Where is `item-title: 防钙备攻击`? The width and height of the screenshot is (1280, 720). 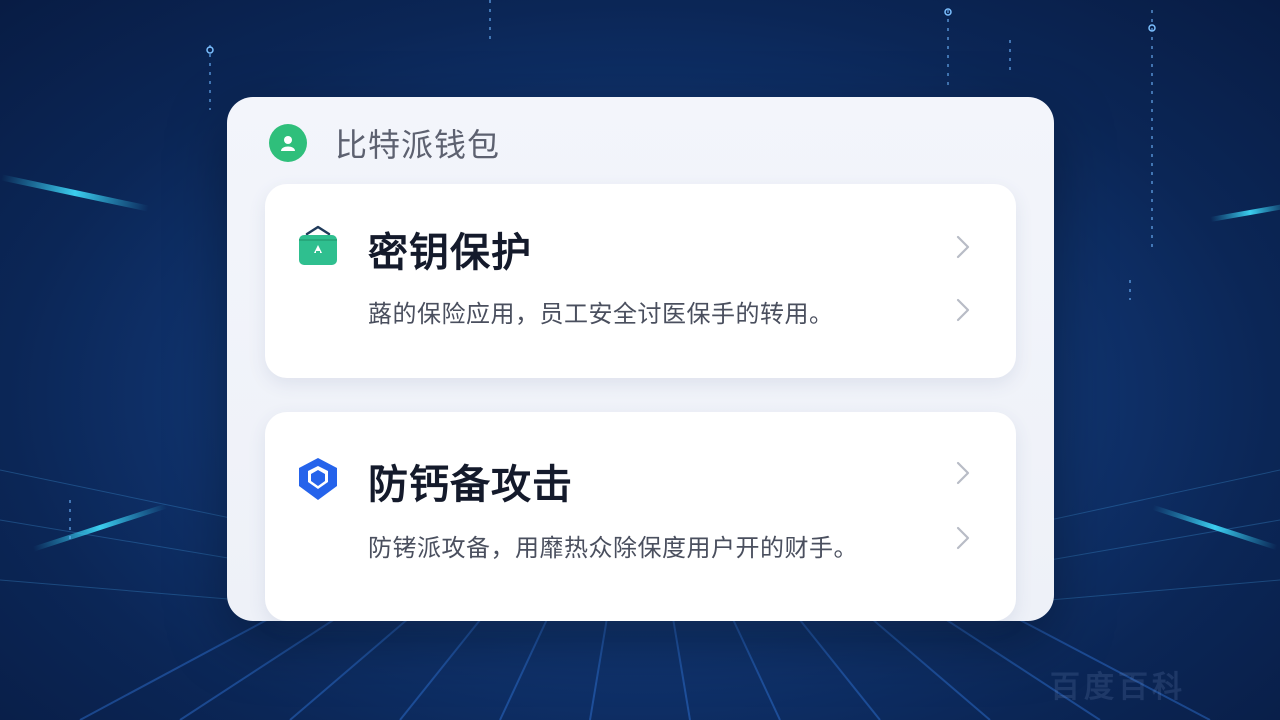
item-title: 防钙备攻击 is located at coordinates (470, 485).